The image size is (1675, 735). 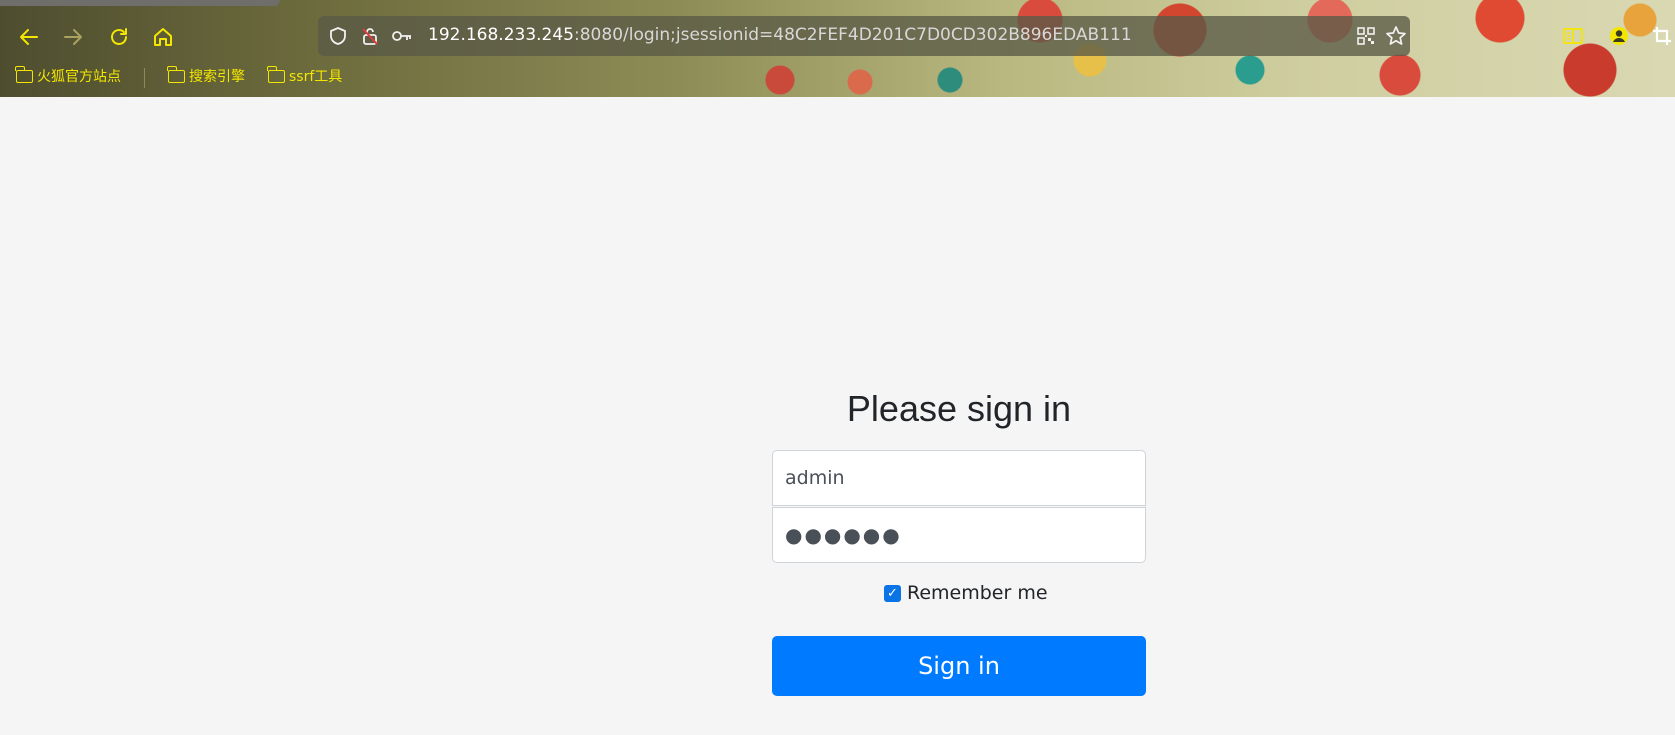 What do you see at coordinates (977, 593) in the screenshot?
I see `remember-me-label: Remember me` at bounding box center [977, 593].